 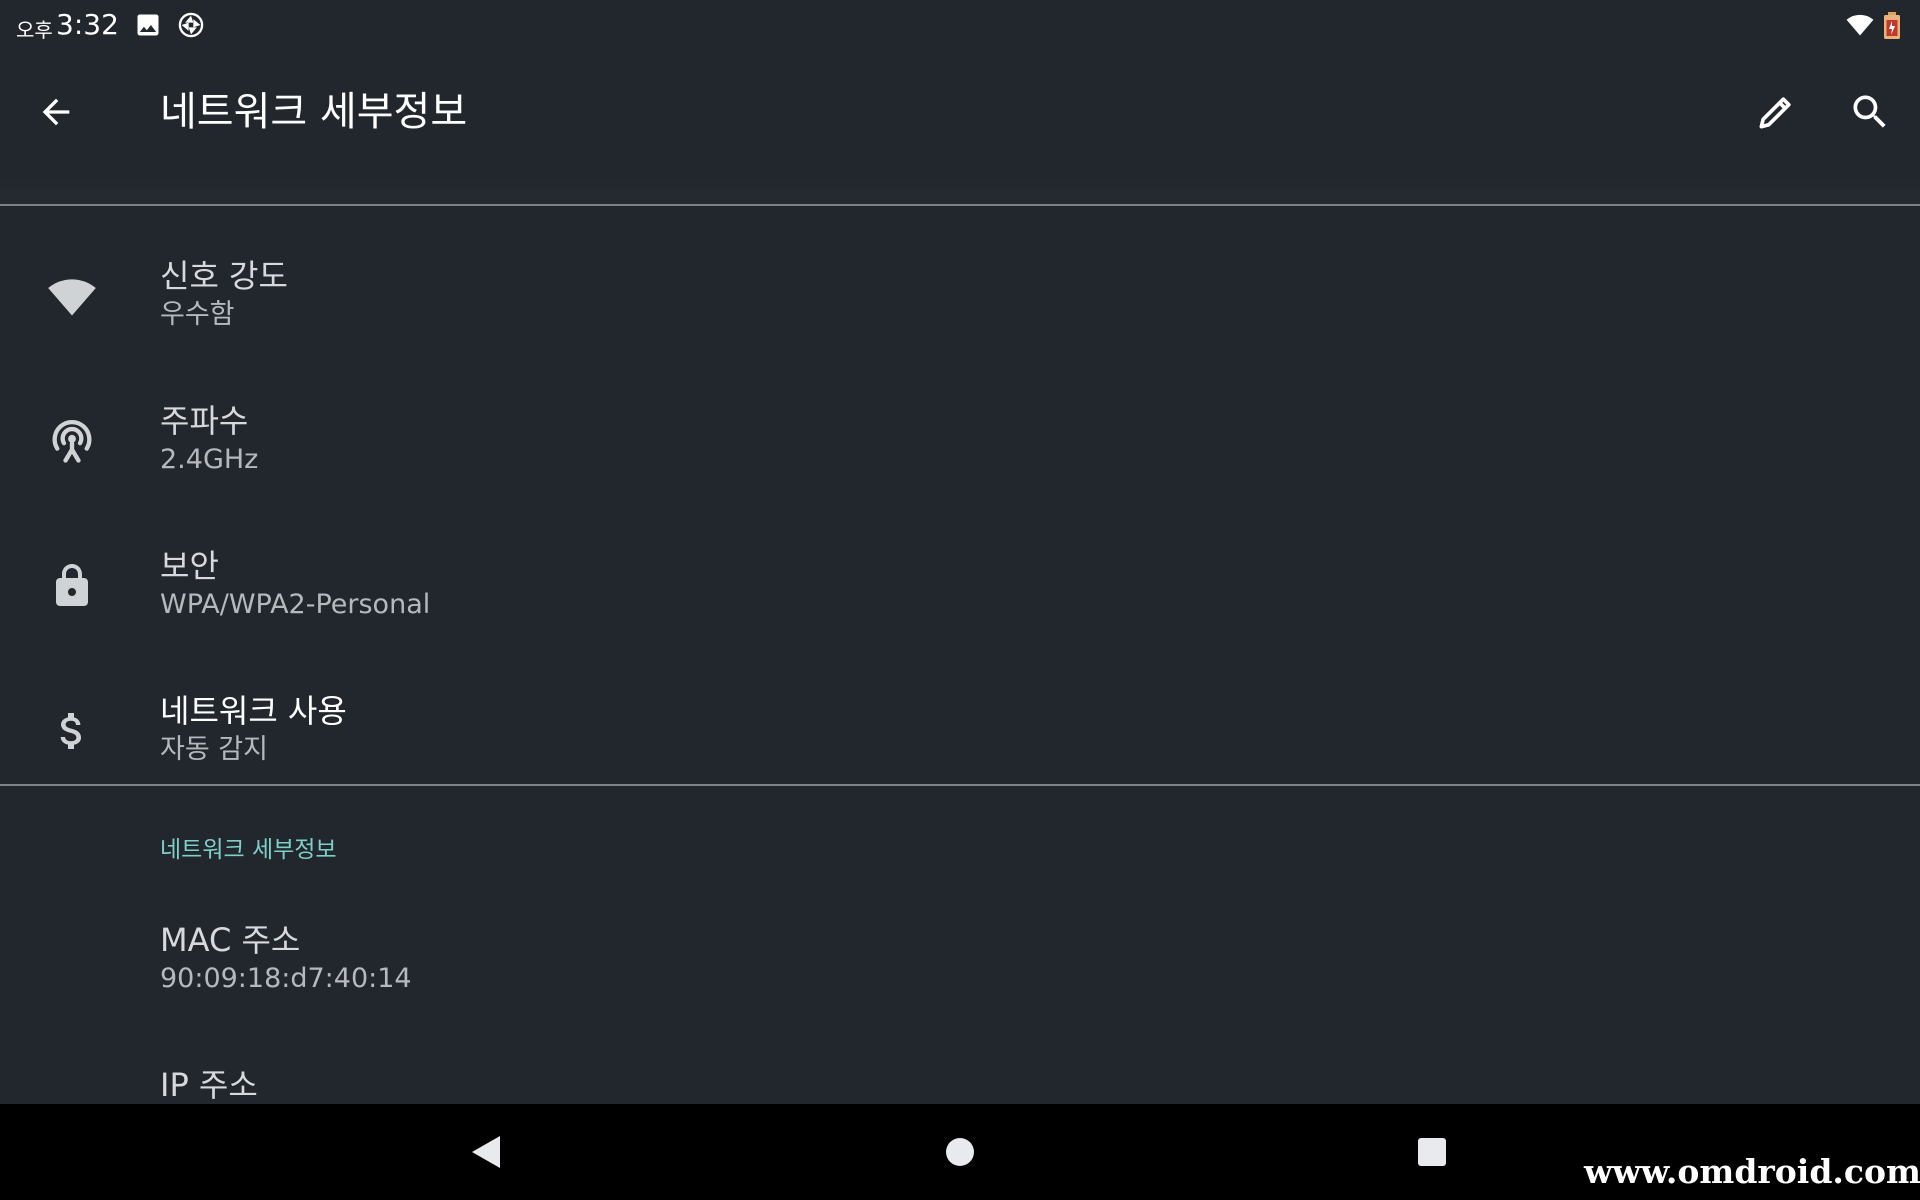 I want to click on nav-recents-button, so click(x=1432, y=1152).